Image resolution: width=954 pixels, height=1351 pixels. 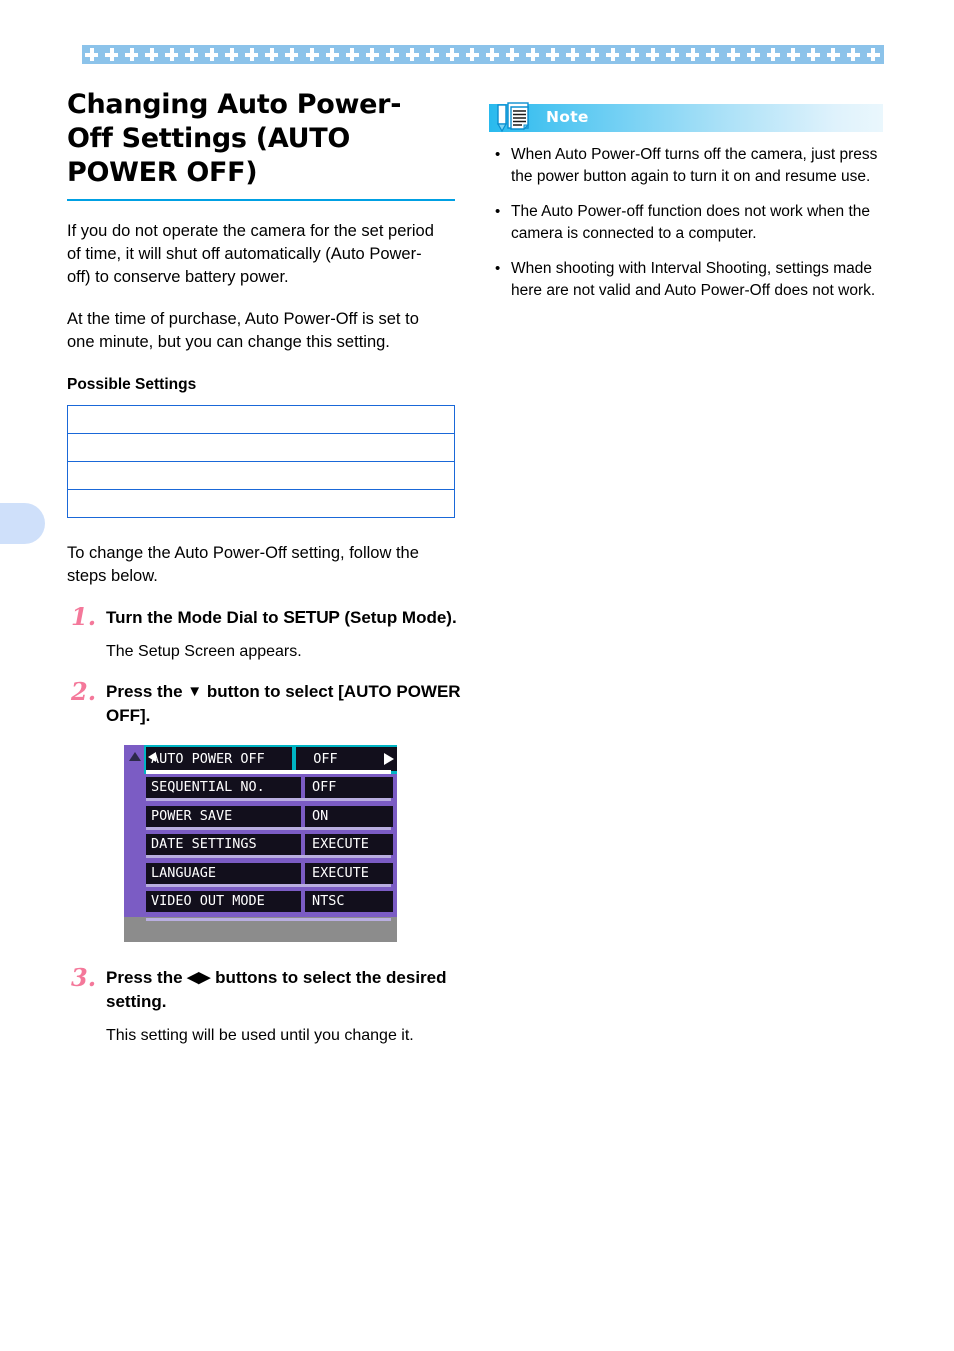 What do you see at coordinates (261, 200) in the screenshot?
I see `title-rule` at bounding box center [261, 200].